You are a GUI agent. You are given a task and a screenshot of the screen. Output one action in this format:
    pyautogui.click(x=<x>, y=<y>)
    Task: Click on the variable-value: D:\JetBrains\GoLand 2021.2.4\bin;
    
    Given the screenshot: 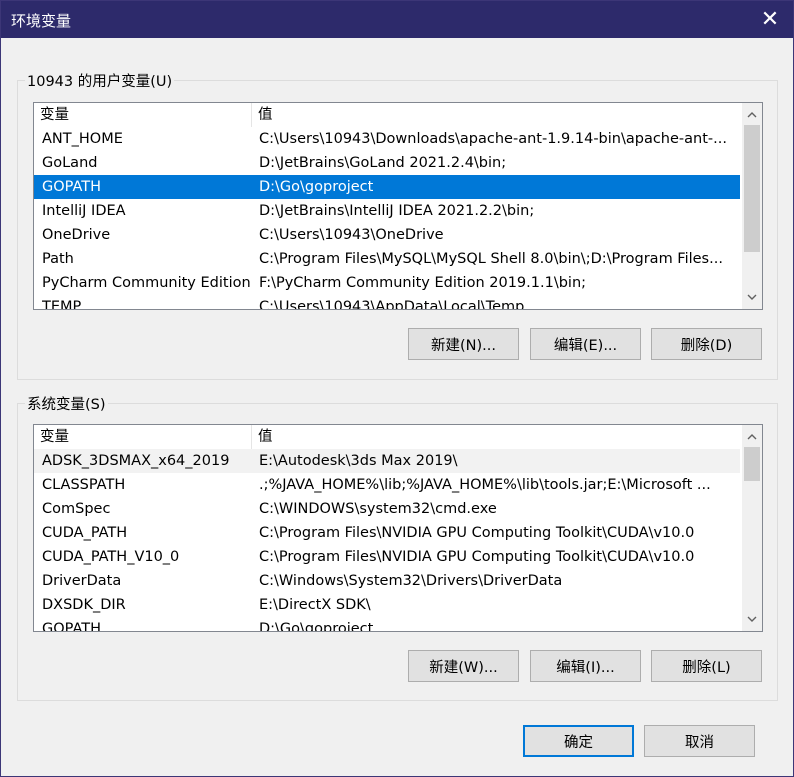 What is the action you would take?
    pyautogui.click(x=383, y=163)
    